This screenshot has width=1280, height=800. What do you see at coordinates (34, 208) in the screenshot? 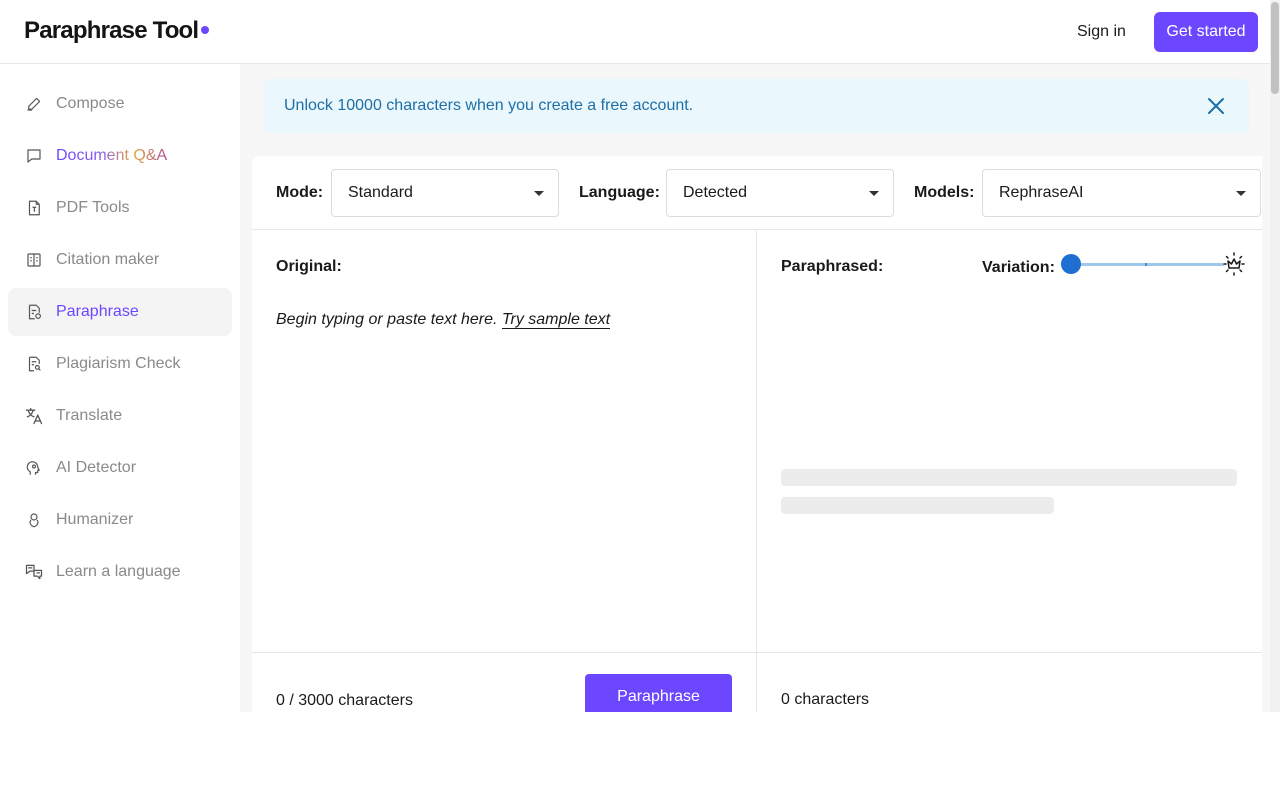
I see `pdf-file-icon` at bounding box center [34, 208].